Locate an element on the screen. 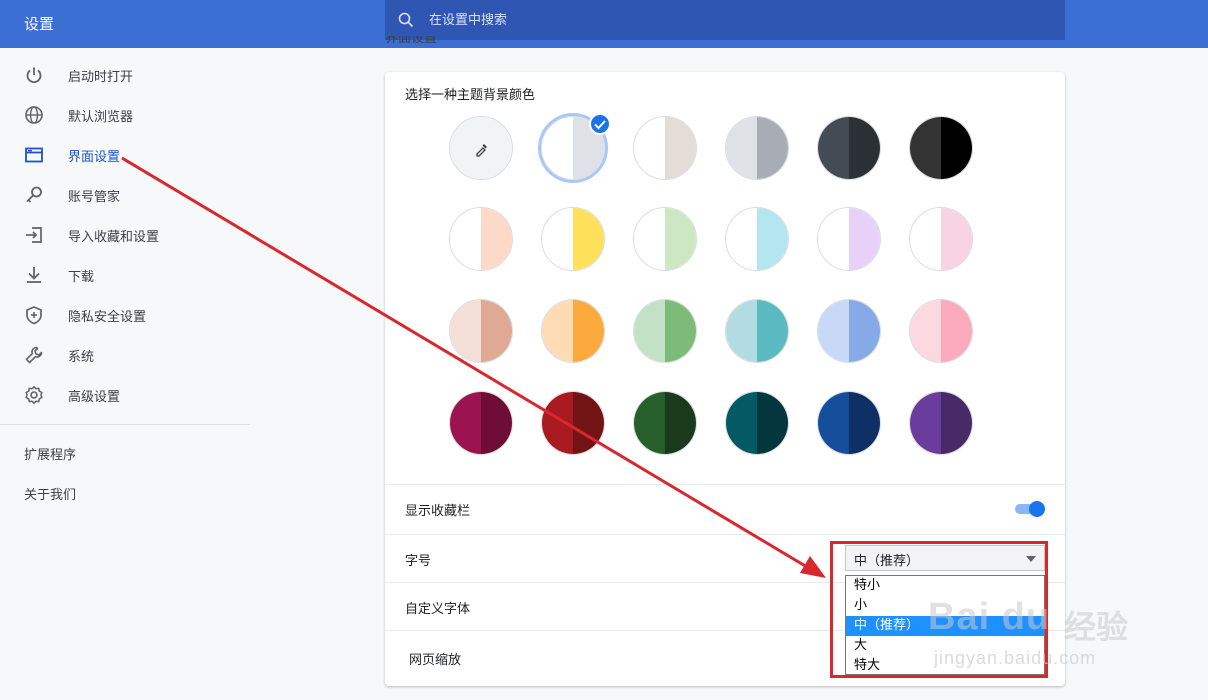  sidebar-item-label: 默认浏览器 is located at coordinates (101, 117).